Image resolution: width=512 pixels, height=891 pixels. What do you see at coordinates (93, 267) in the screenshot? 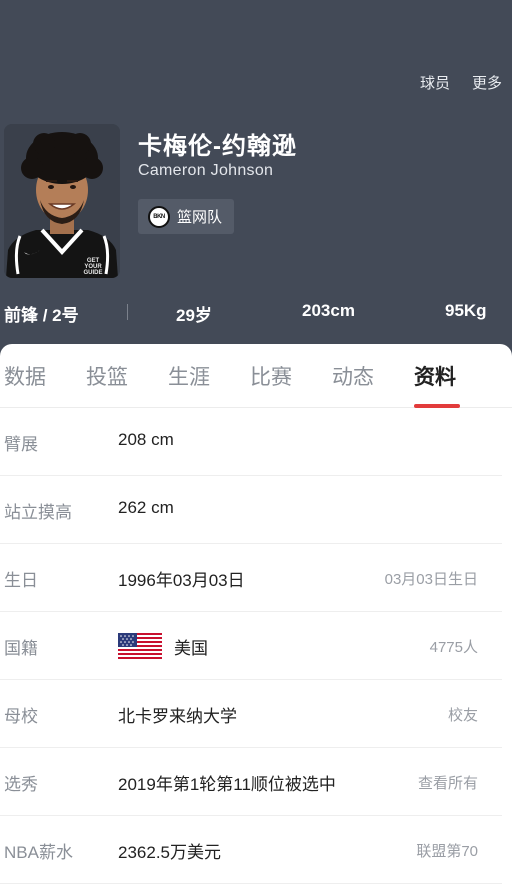
I see `jersey-sponsor-text: GET YOUR GUIDE` at bounding box center [93, 267].